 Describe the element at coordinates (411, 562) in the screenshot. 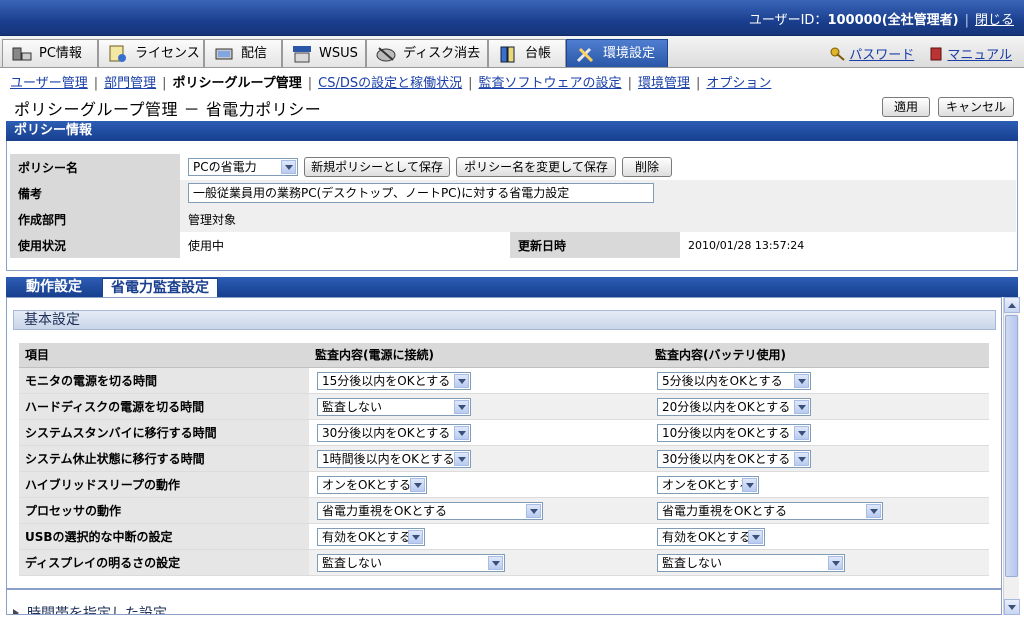

I see `display-brightness-ac-select: 監査しない` at that location.